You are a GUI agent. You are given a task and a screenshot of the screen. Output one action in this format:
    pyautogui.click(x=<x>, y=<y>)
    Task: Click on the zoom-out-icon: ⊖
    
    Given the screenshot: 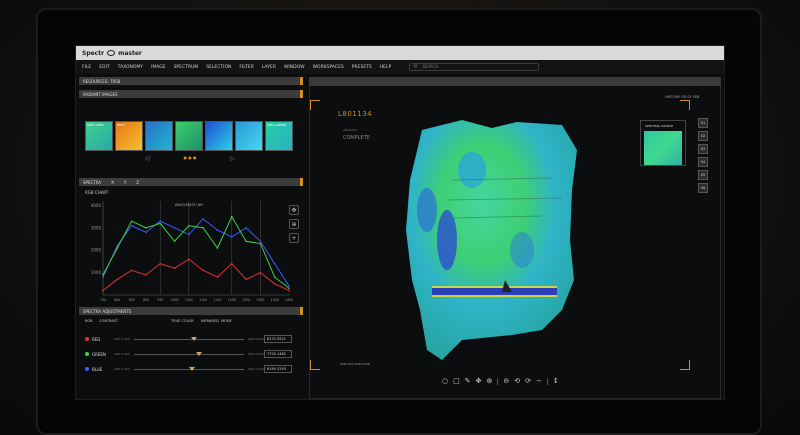 What is the action you would take?
    pyautogui.click(x=506, y=381)
    